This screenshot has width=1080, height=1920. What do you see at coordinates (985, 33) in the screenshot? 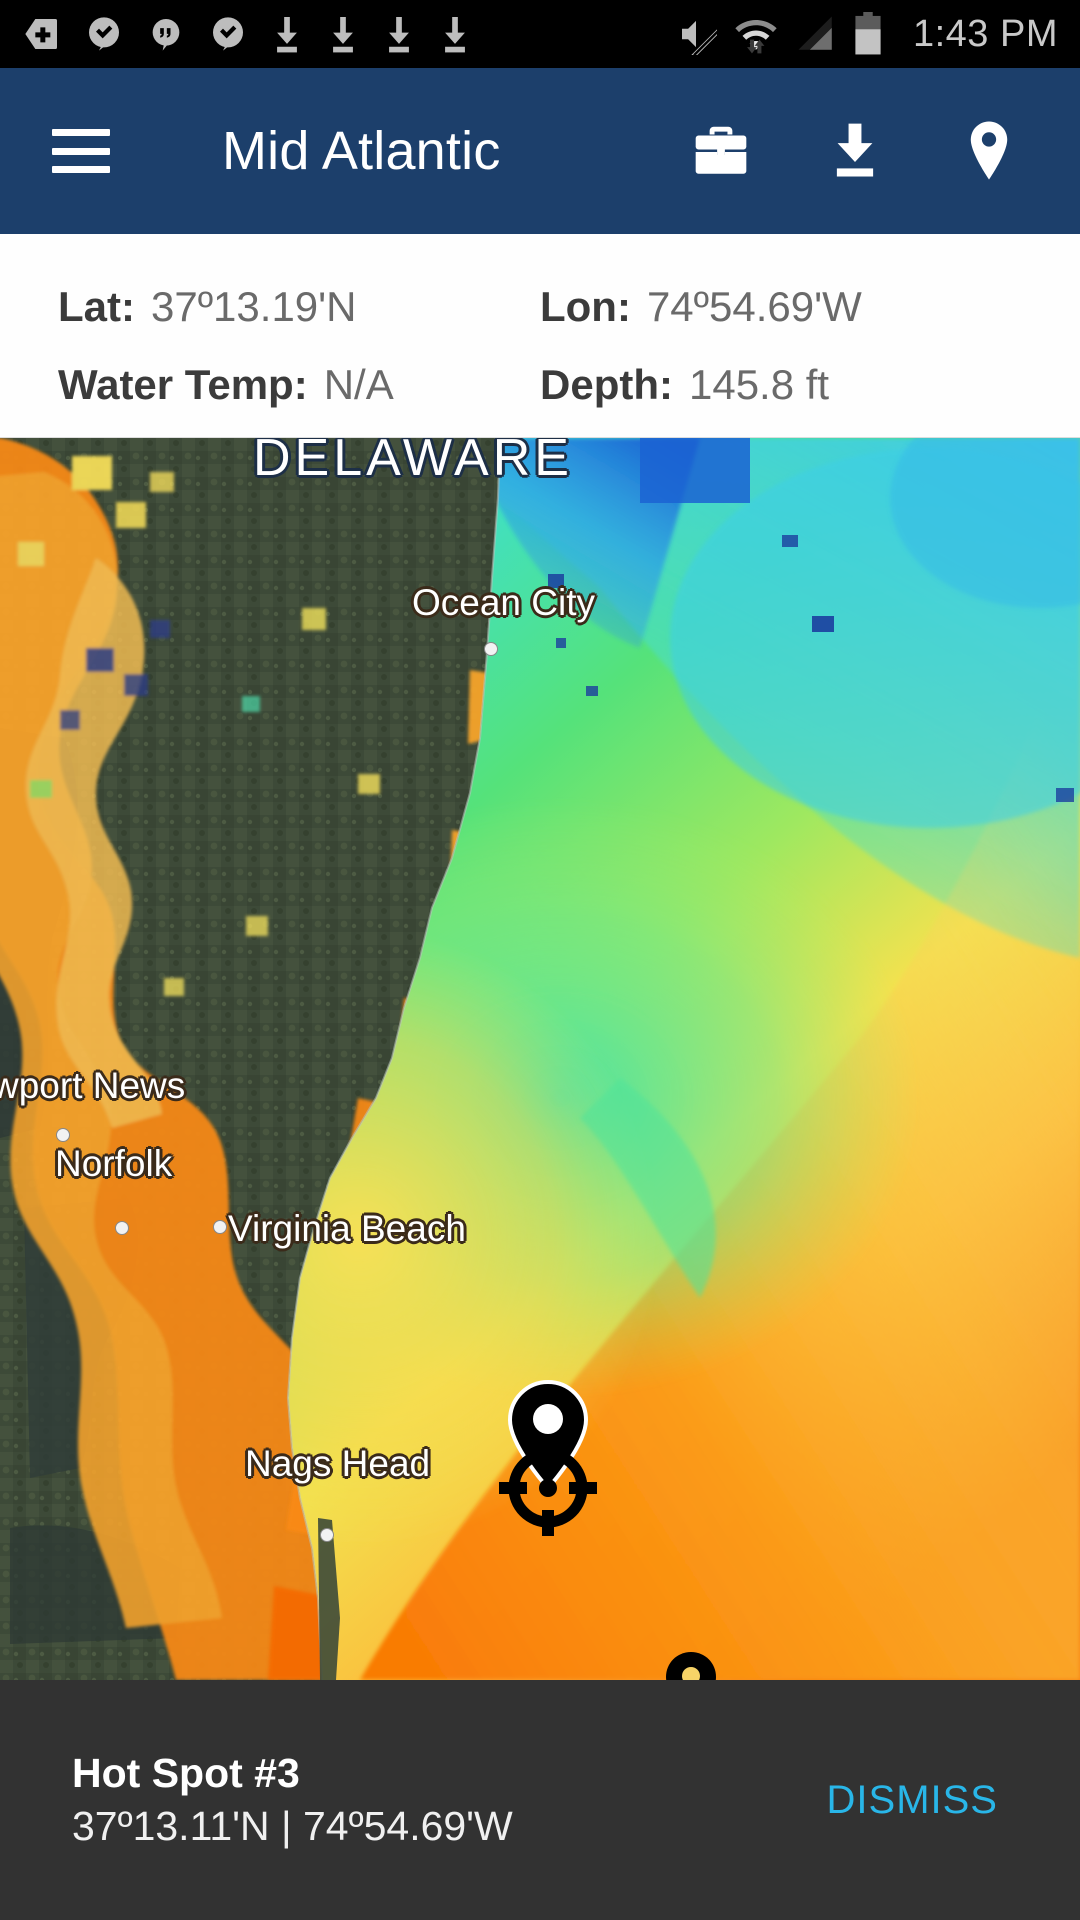
I see `status-clock: 1:43 PM` at bounding box center [985, 33].